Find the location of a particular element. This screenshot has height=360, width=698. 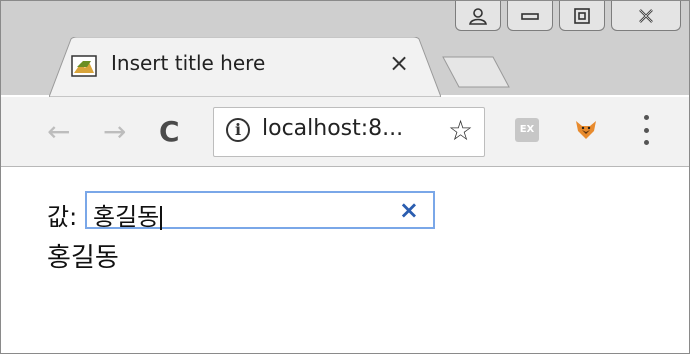

restore-button is located at coordinates (582, 16).